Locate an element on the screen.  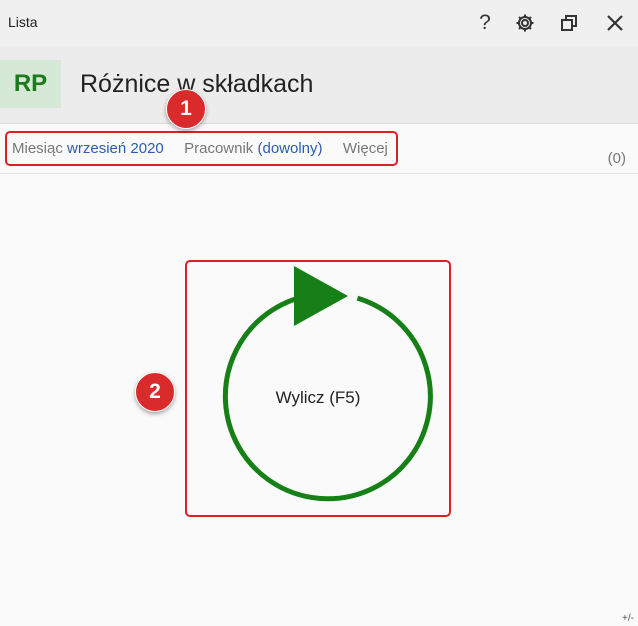
close-icon is located at coordinates (615, 23).